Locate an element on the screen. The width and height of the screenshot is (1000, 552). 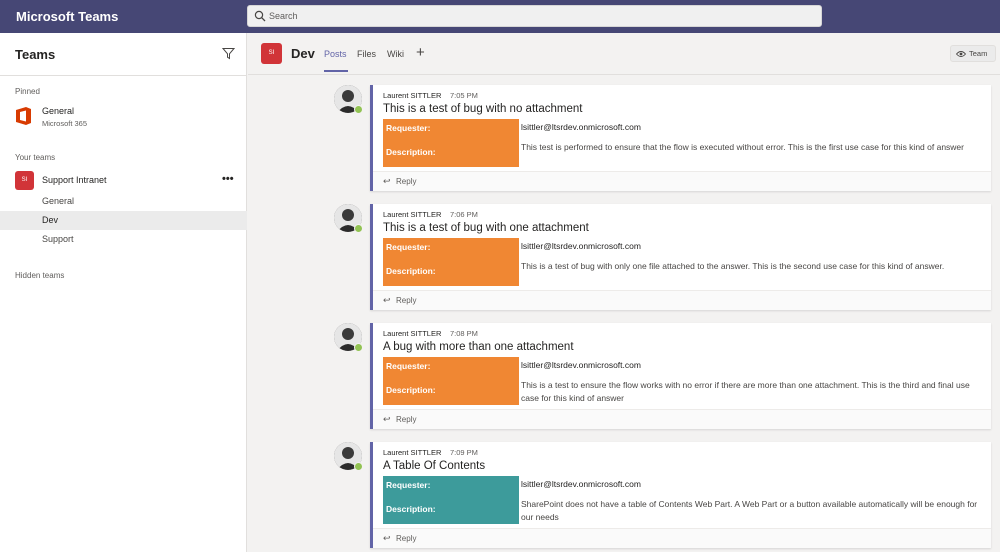
channel-name: Dev is located at coordinates (303, 53).